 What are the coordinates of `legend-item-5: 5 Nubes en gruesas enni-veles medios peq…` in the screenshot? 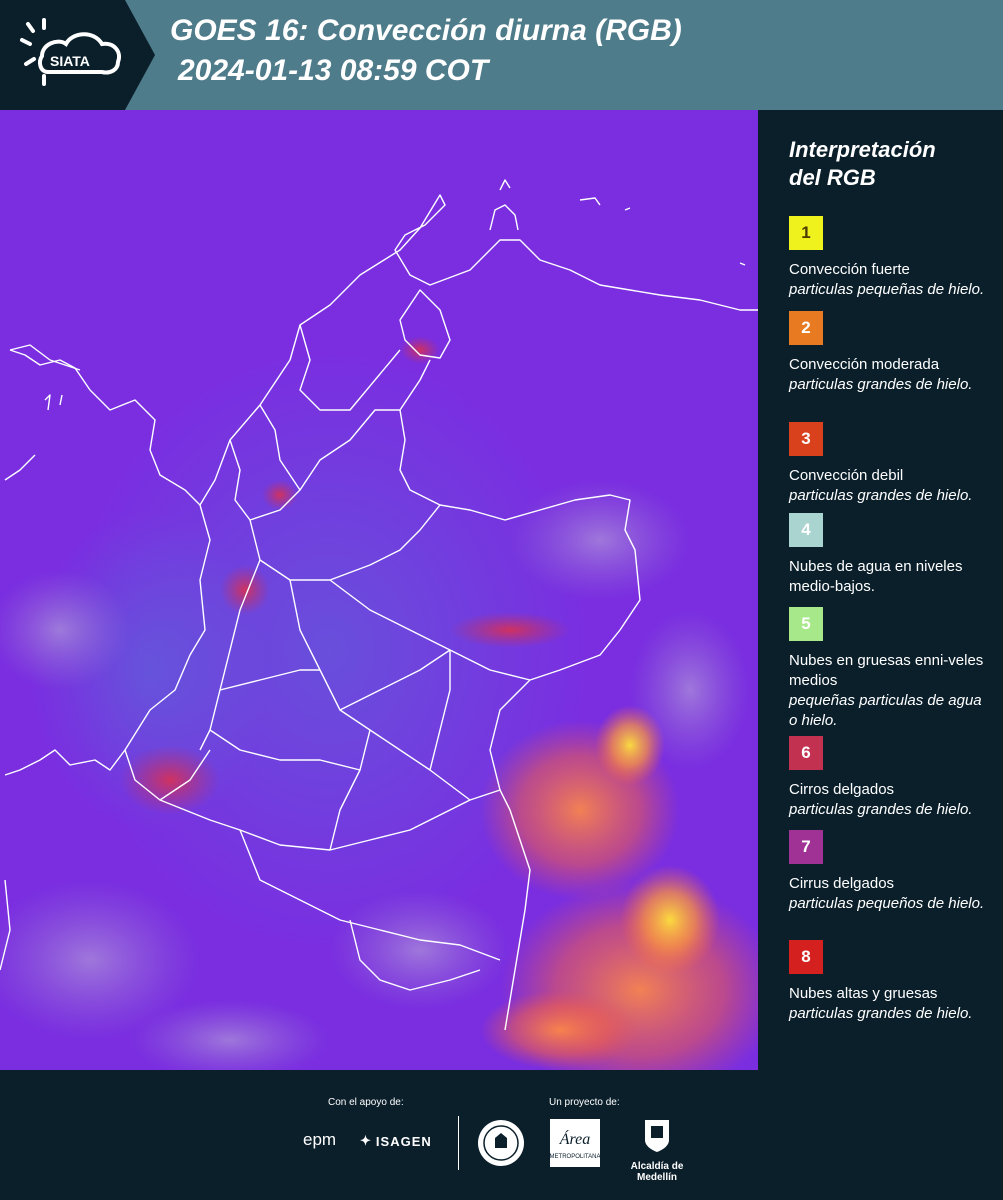 It's located at (891, 669).